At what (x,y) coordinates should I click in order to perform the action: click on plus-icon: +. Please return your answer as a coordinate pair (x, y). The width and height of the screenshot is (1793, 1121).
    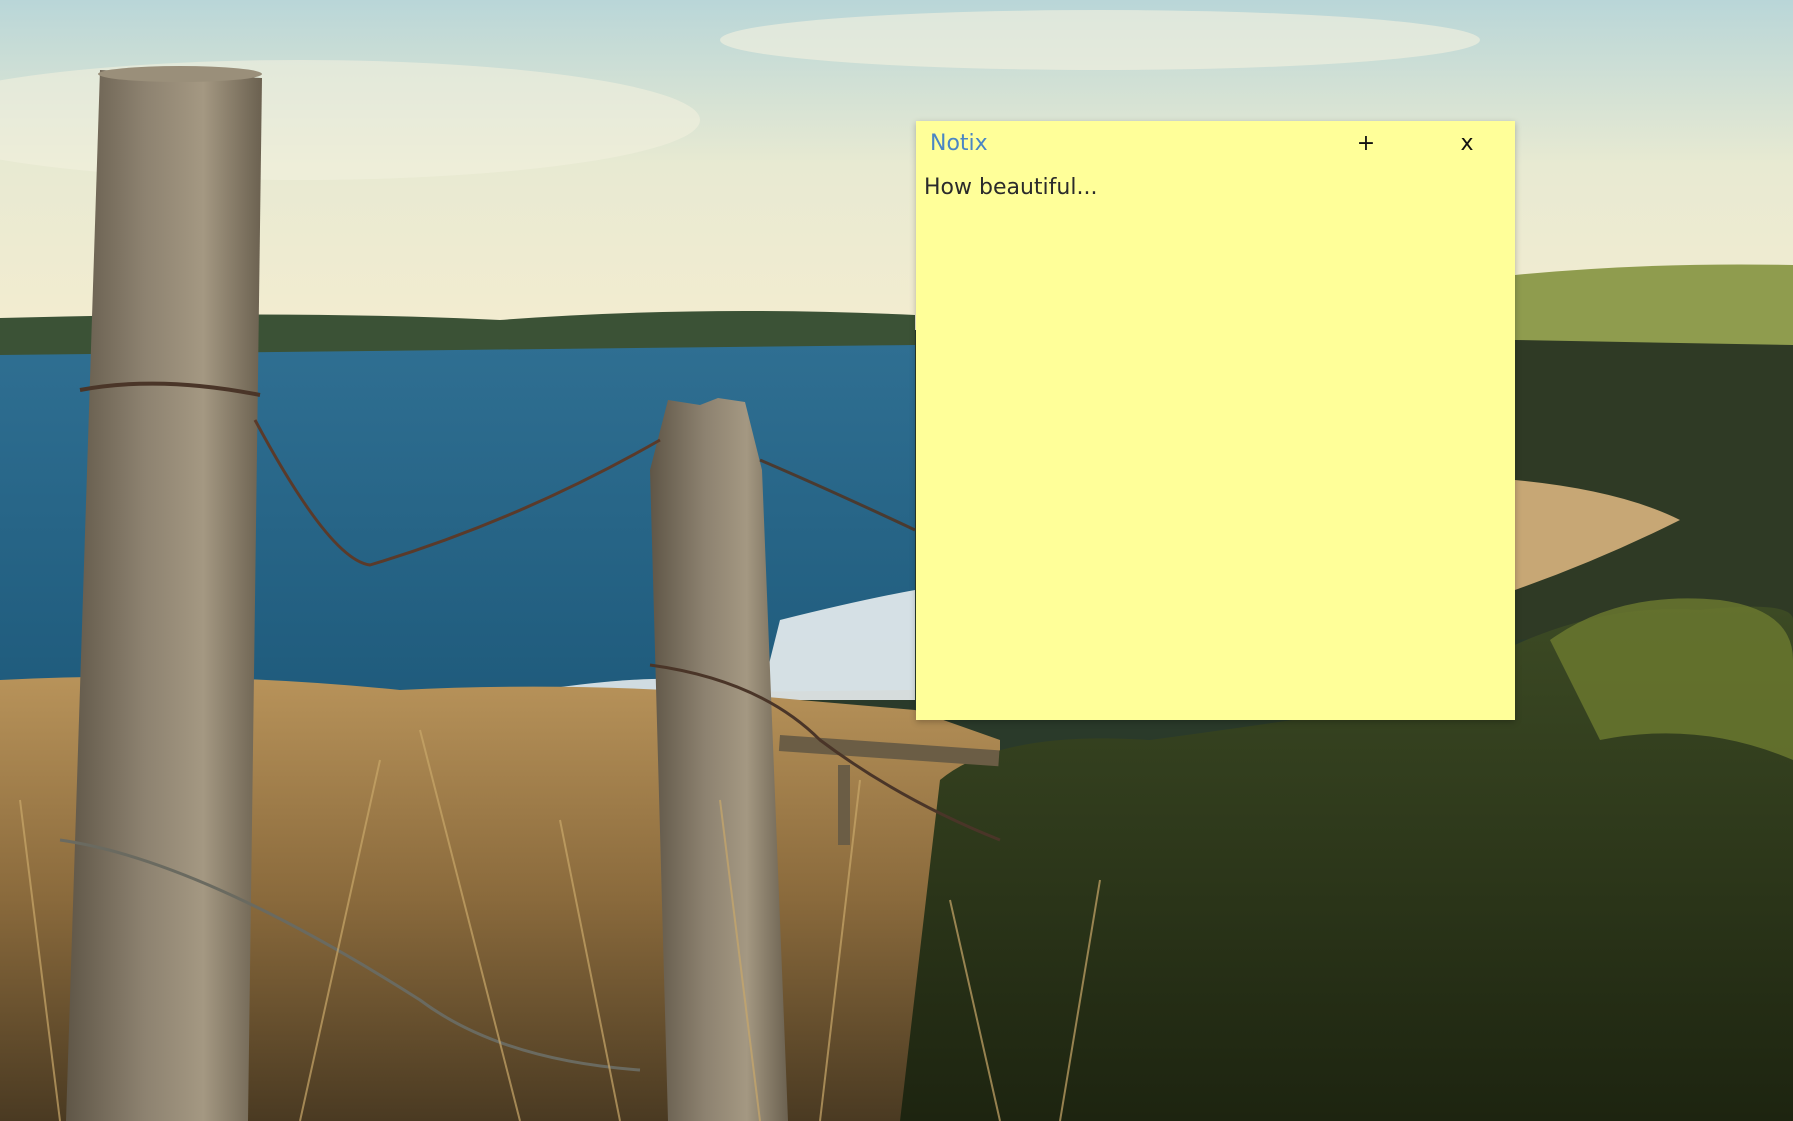
    Looking at the image, I should click on (1366, 143).